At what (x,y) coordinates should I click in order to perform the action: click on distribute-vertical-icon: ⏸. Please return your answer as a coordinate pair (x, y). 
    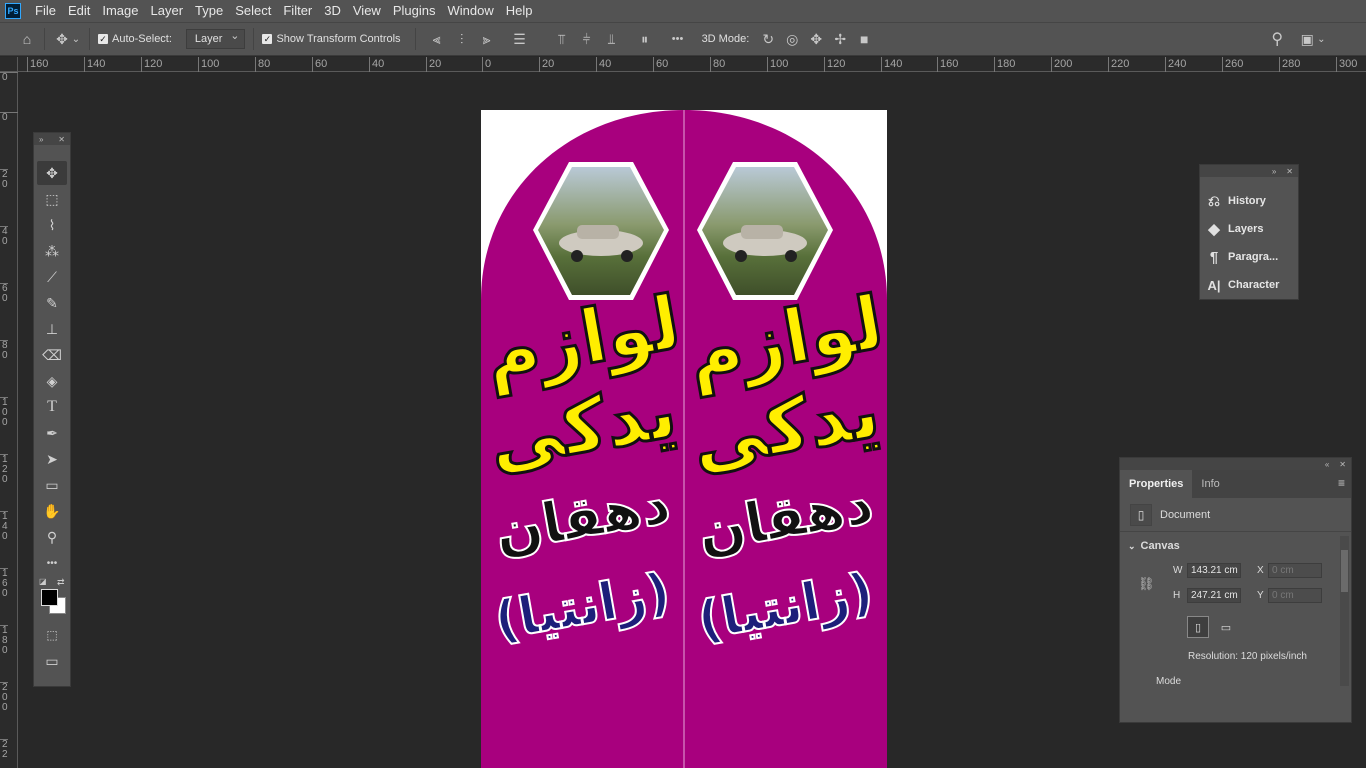
    Looking at the image, I should click on (645, 39).